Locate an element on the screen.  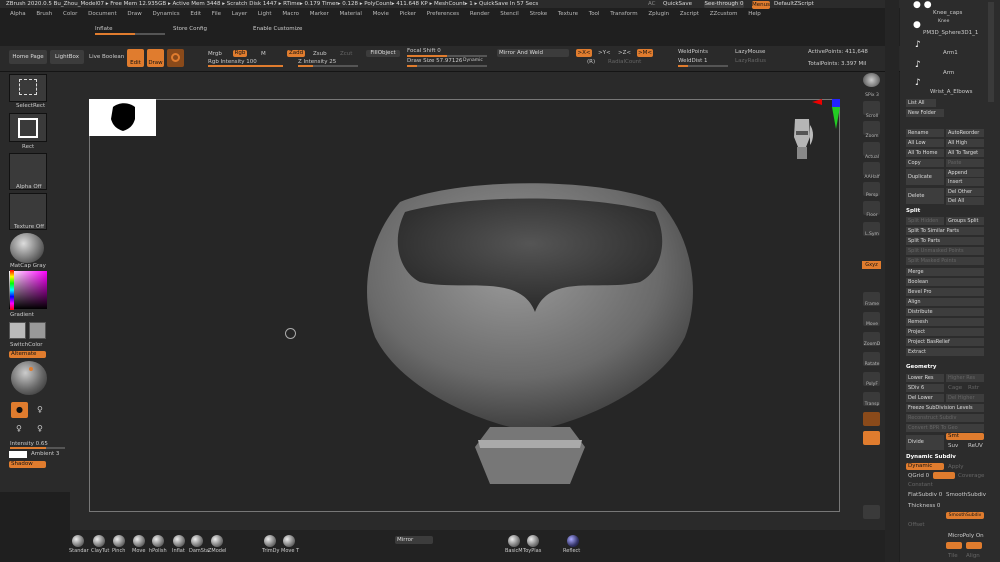
lazy-mouse-button: LazyMouse is located at coordinates (750, 52).